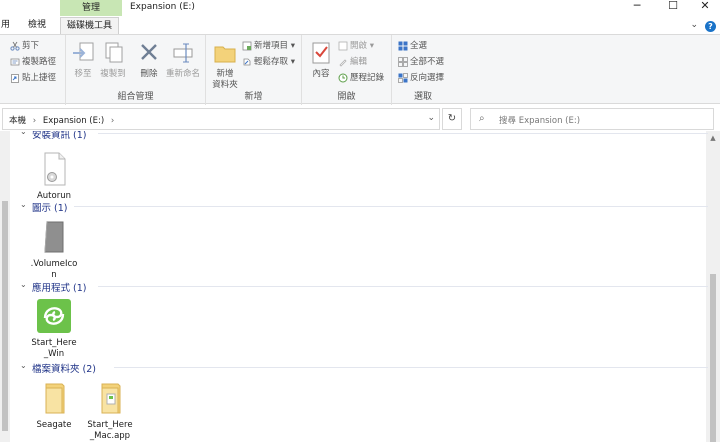 The height and width of the screenshot is (442, 720). Describe the element at coordinates (694, 25) in the screenshot. I see `chevron-up-icon: ⌄` at that location.